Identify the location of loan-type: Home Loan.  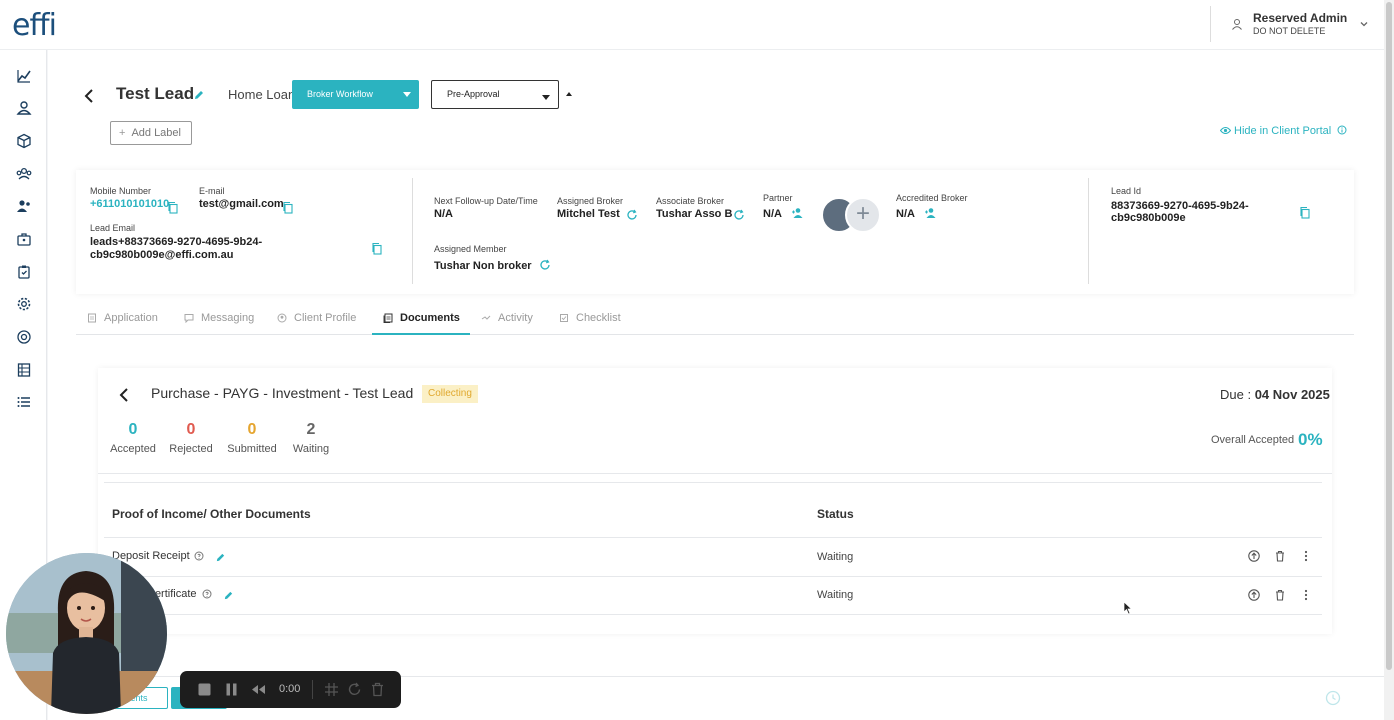
(262, 94).